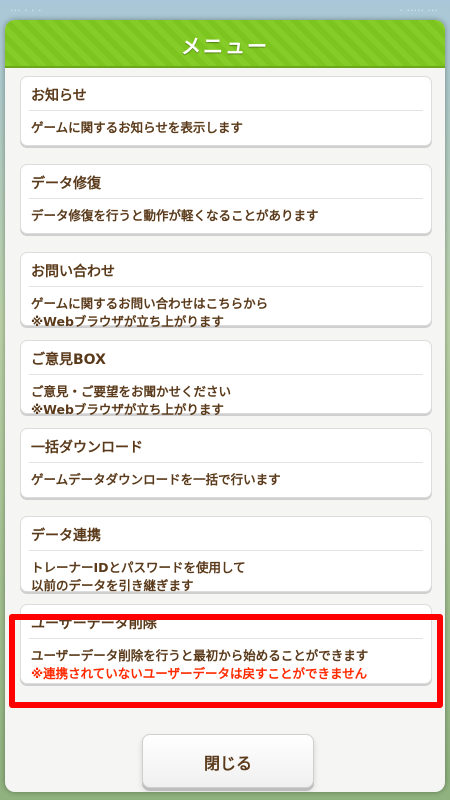 This screenshot has height=800, width=450. I want to click on menu-item-title: データ連携, so click(66, 536).